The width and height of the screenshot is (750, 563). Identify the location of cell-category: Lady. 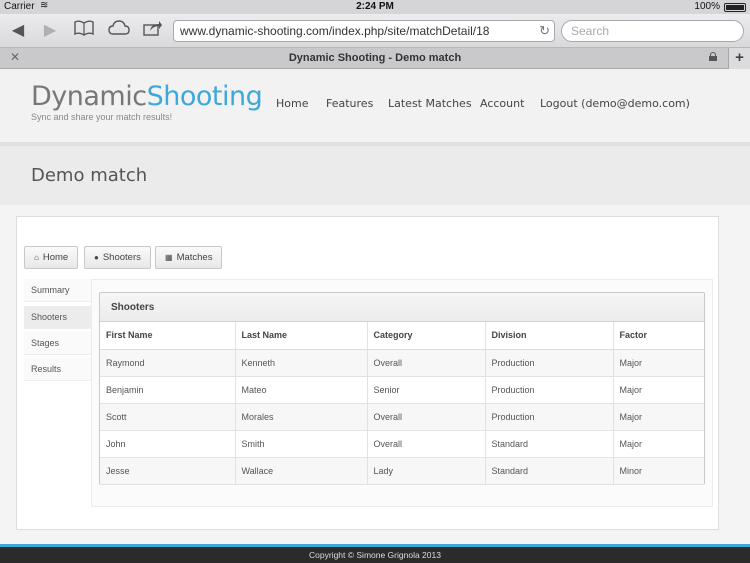
(426, 471).